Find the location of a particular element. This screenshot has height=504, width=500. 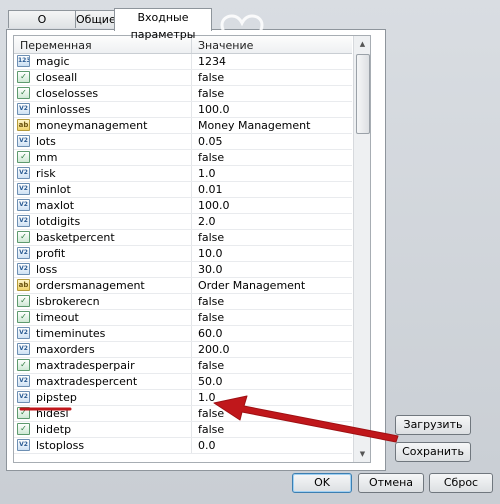

table-row: ✓ closelosses false is located at coordinates (183, 94).